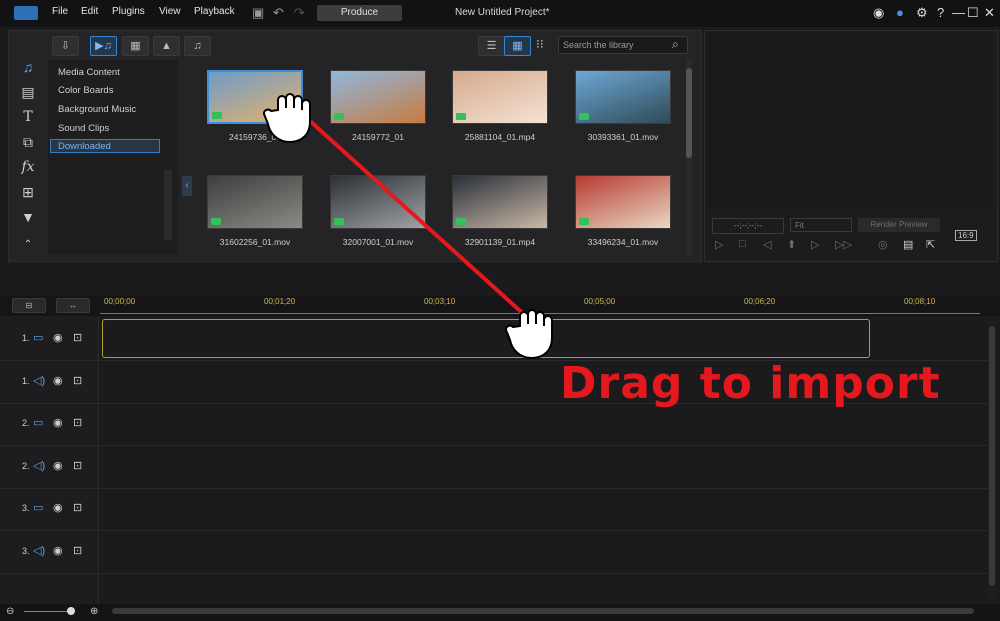 Image resolution: width=1000 pixels, height=621 pixels. What do you see at coordinates (359, 13) in the screenshot?
I see `produce-button: Produce` at bounding box center [359, 13].